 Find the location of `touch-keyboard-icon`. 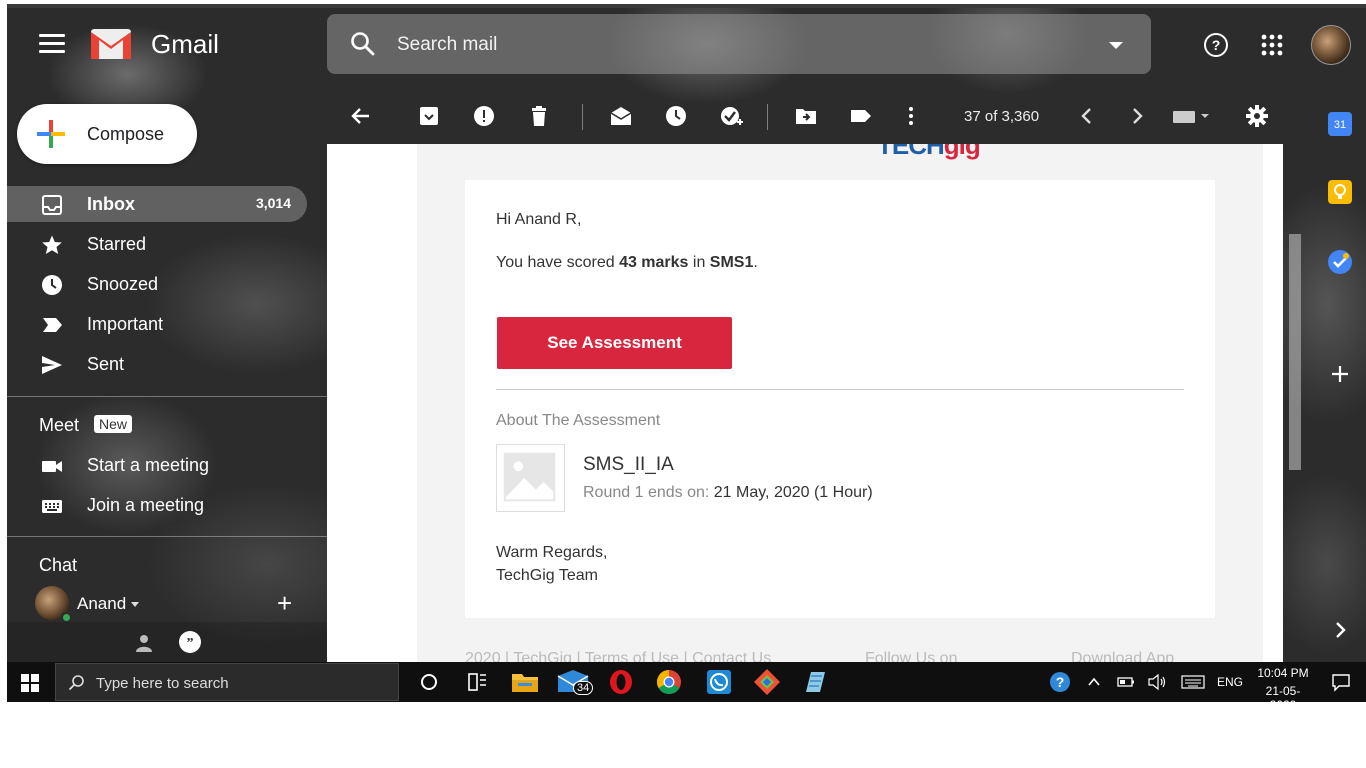

touch-keyboard-icon is located at coordinates (1193, 682).